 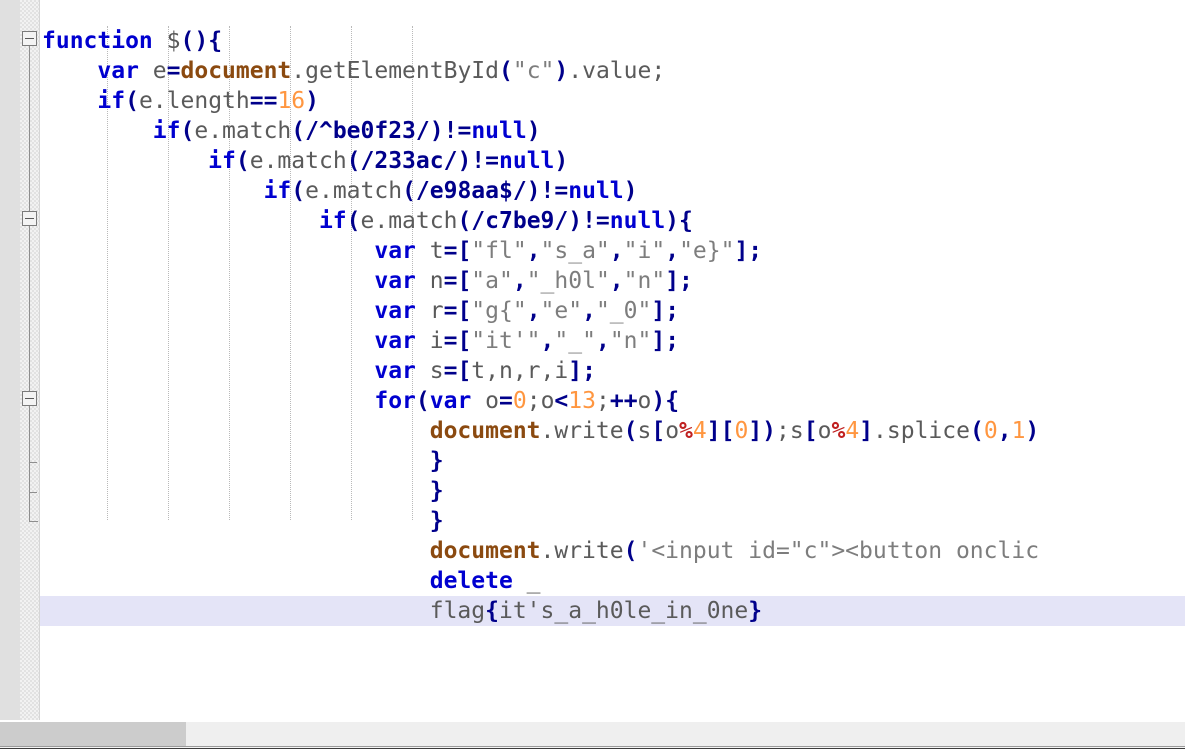 I want to click on code-token: (/^be0f23/), so click(x=367, y=131).